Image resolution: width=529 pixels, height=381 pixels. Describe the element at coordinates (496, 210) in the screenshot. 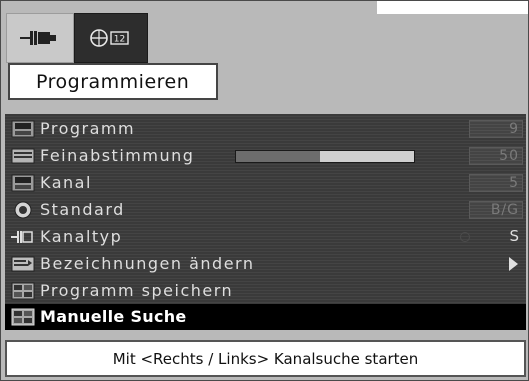

I see `standard-value: B/G` at that location.